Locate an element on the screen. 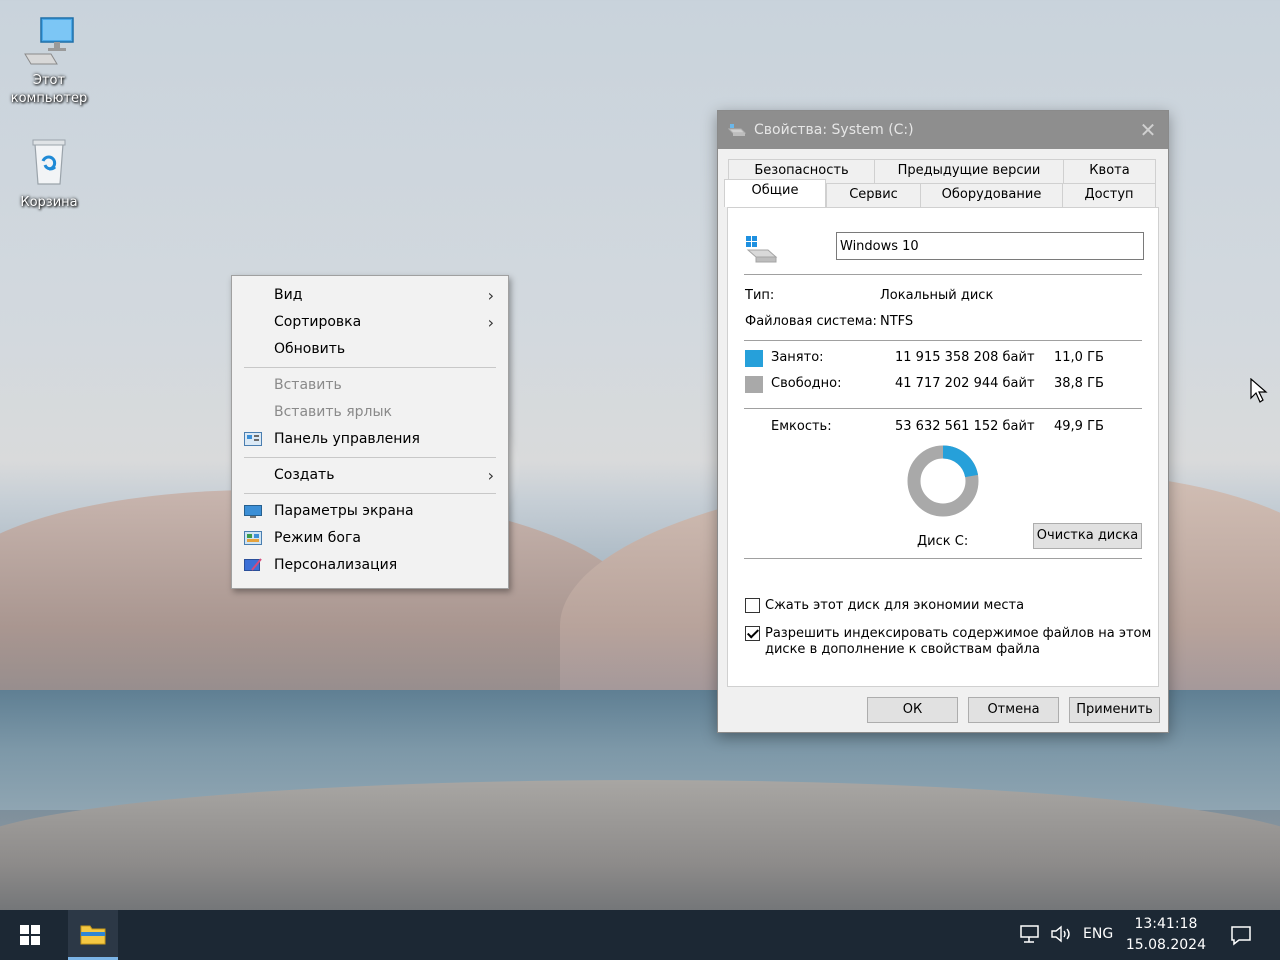 The height and width of the screenshot is (960, 1280). disk-cleanup-button: Очистка диска is located at coordinates (1087, 536).